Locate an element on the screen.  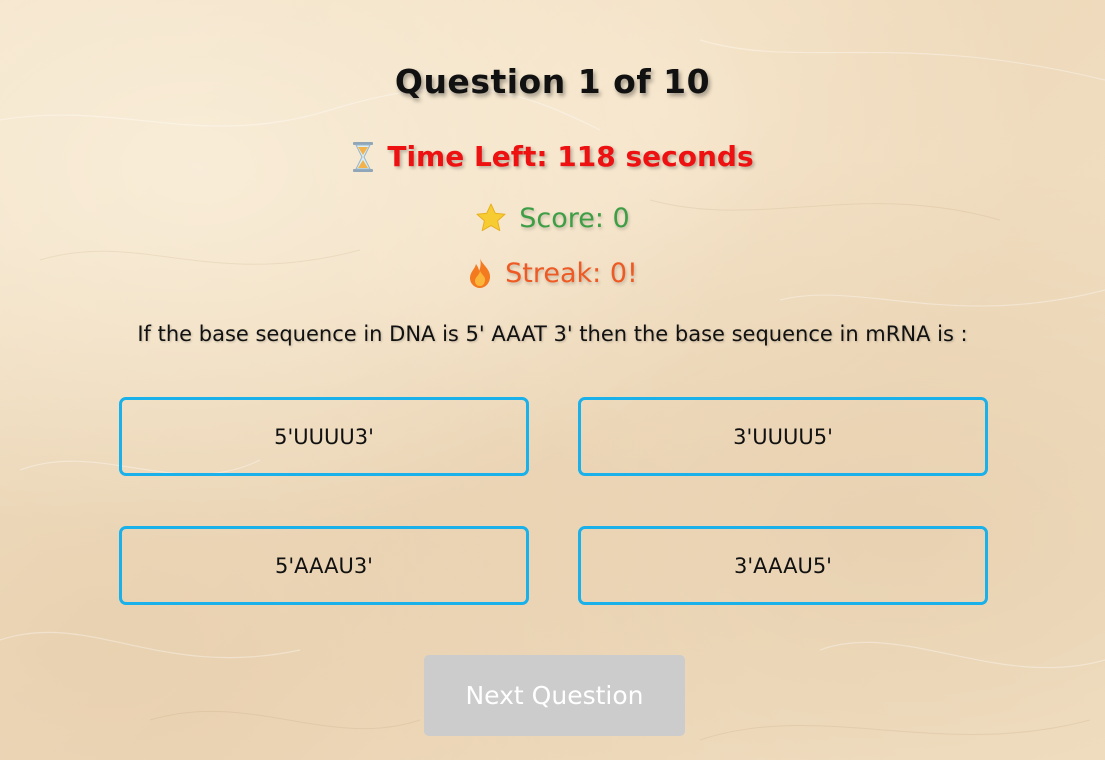
score-label: Score: 0 is located at coordinates (574, 218).